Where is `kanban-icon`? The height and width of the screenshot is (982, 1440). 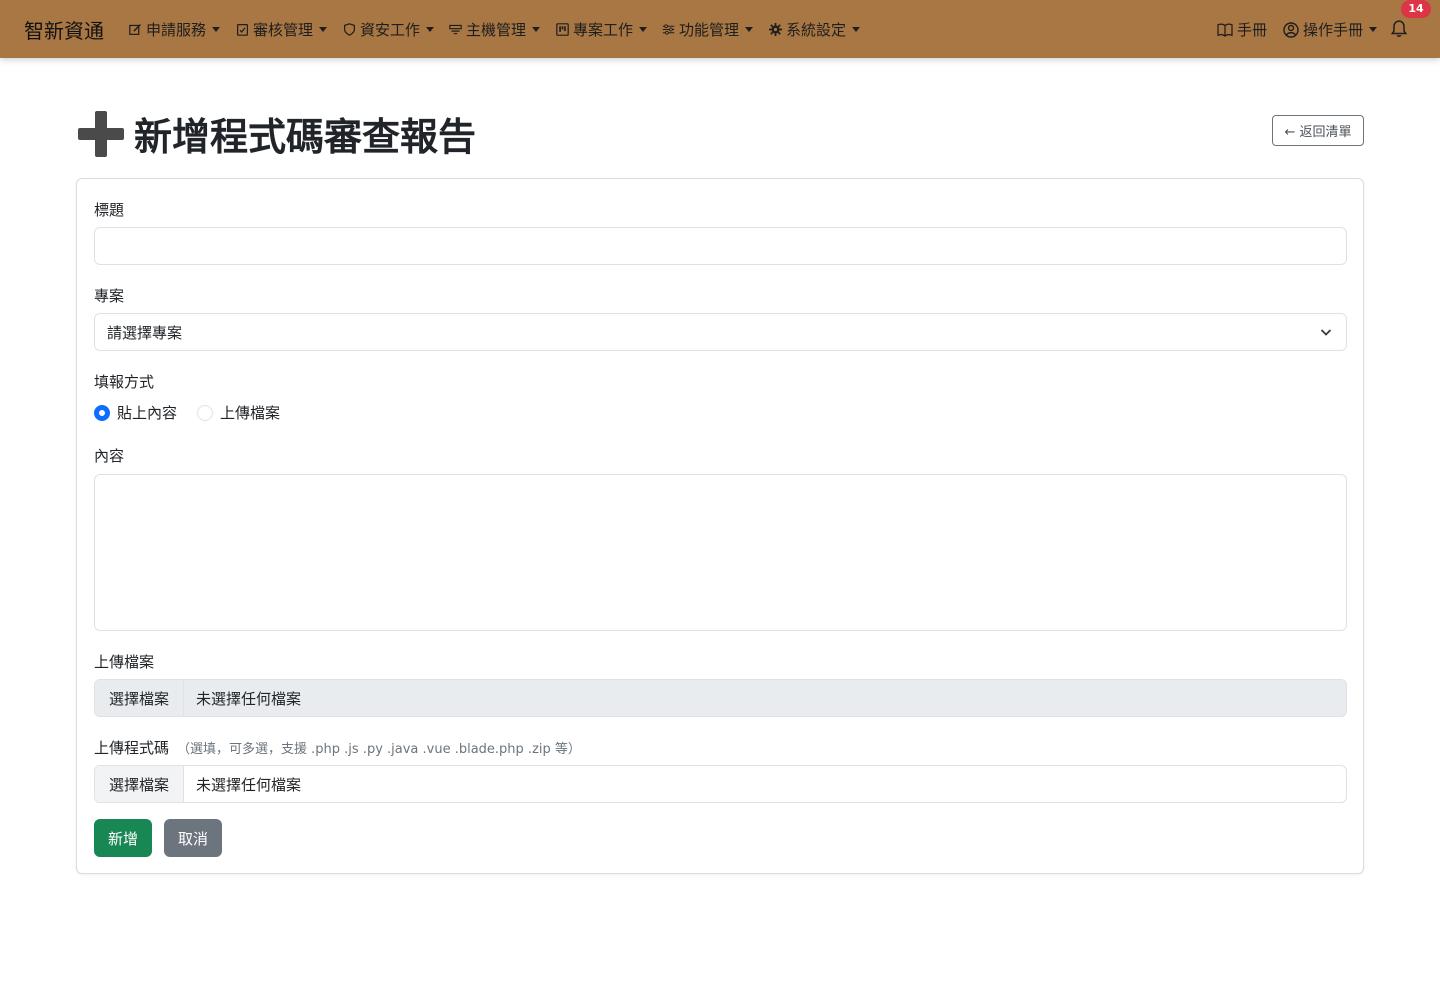
kanban-icon is located at coordinates (562, 29).